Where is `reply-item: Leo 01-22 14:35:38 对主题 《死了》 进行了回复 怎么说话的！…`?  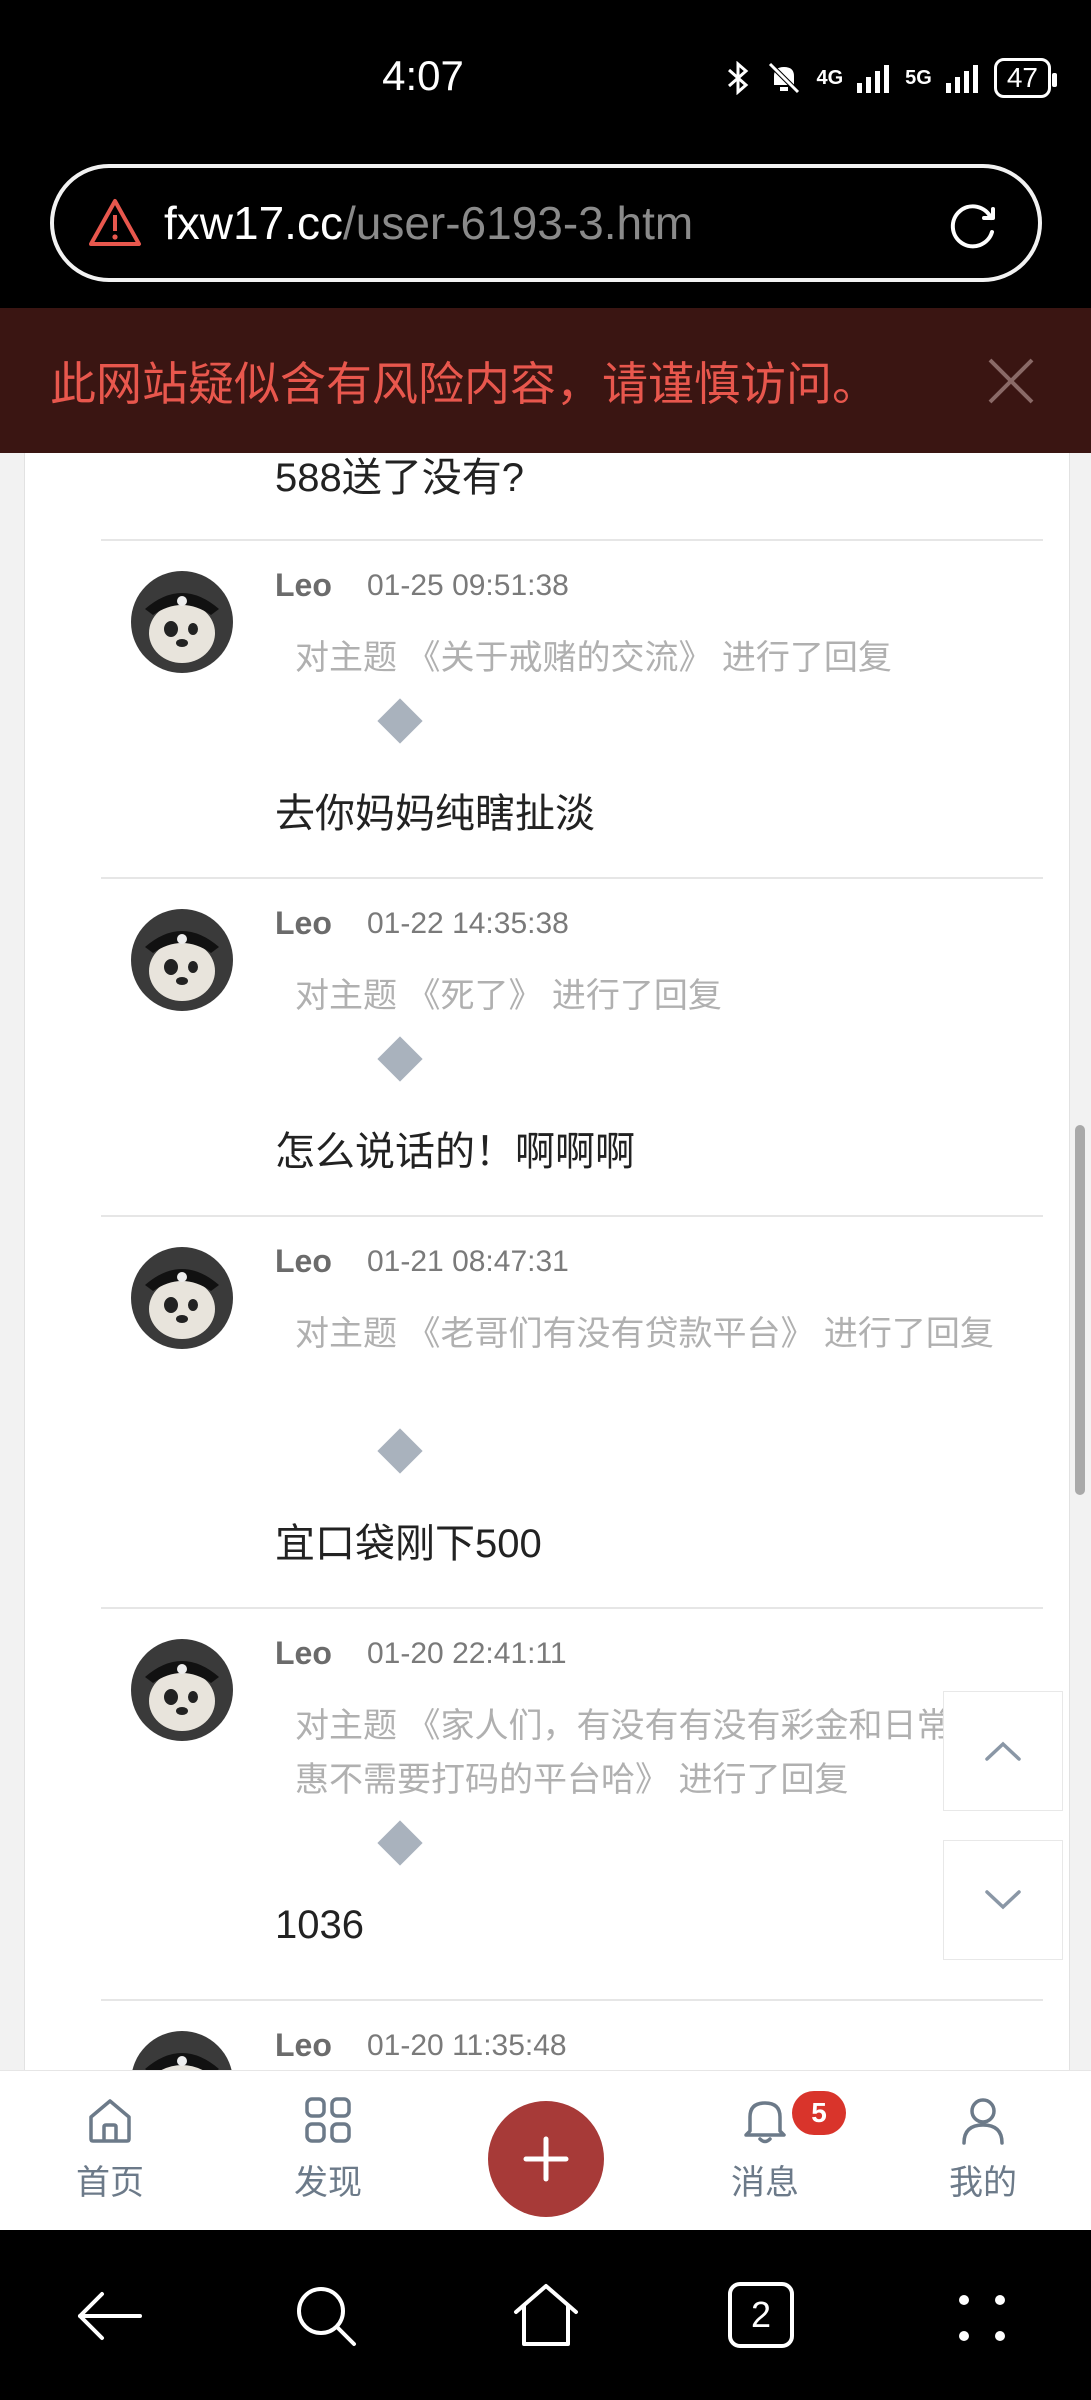
reply-item: Leo 01-22 14:35:38 对主题 《死了》 进行了回复 怎么说话的！… is located at coordinates (572, 1046).